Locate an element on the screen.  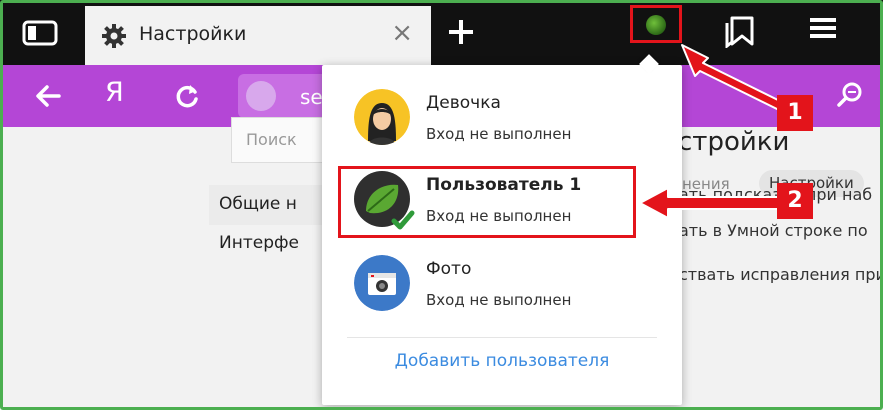
setting-option: ствать исправления при о is located at coordinates (781, 274).